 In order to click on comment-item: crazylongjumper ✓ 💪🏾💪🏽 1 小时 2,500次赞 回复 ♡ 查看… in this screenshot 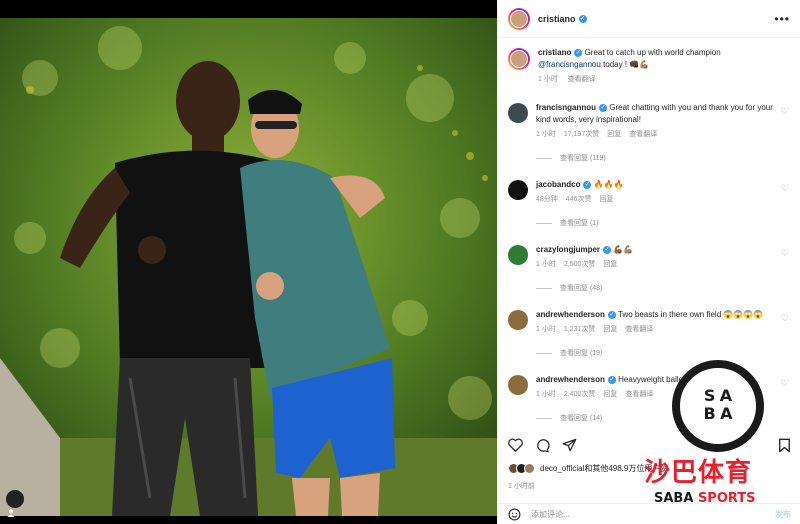, I will do `click(649, 268)`.